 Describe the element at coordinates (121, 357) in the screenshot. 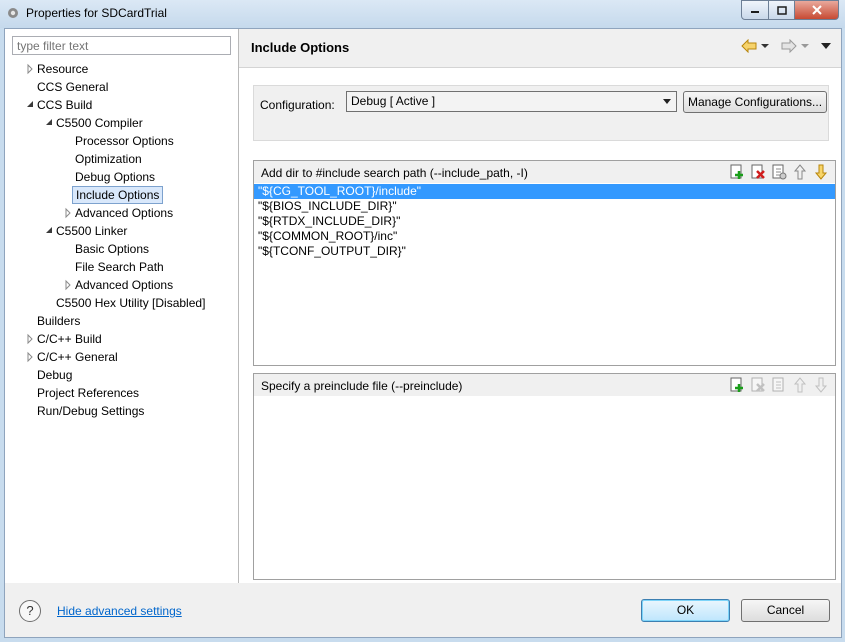

I see `tree-item: C/C++ General` at that location.